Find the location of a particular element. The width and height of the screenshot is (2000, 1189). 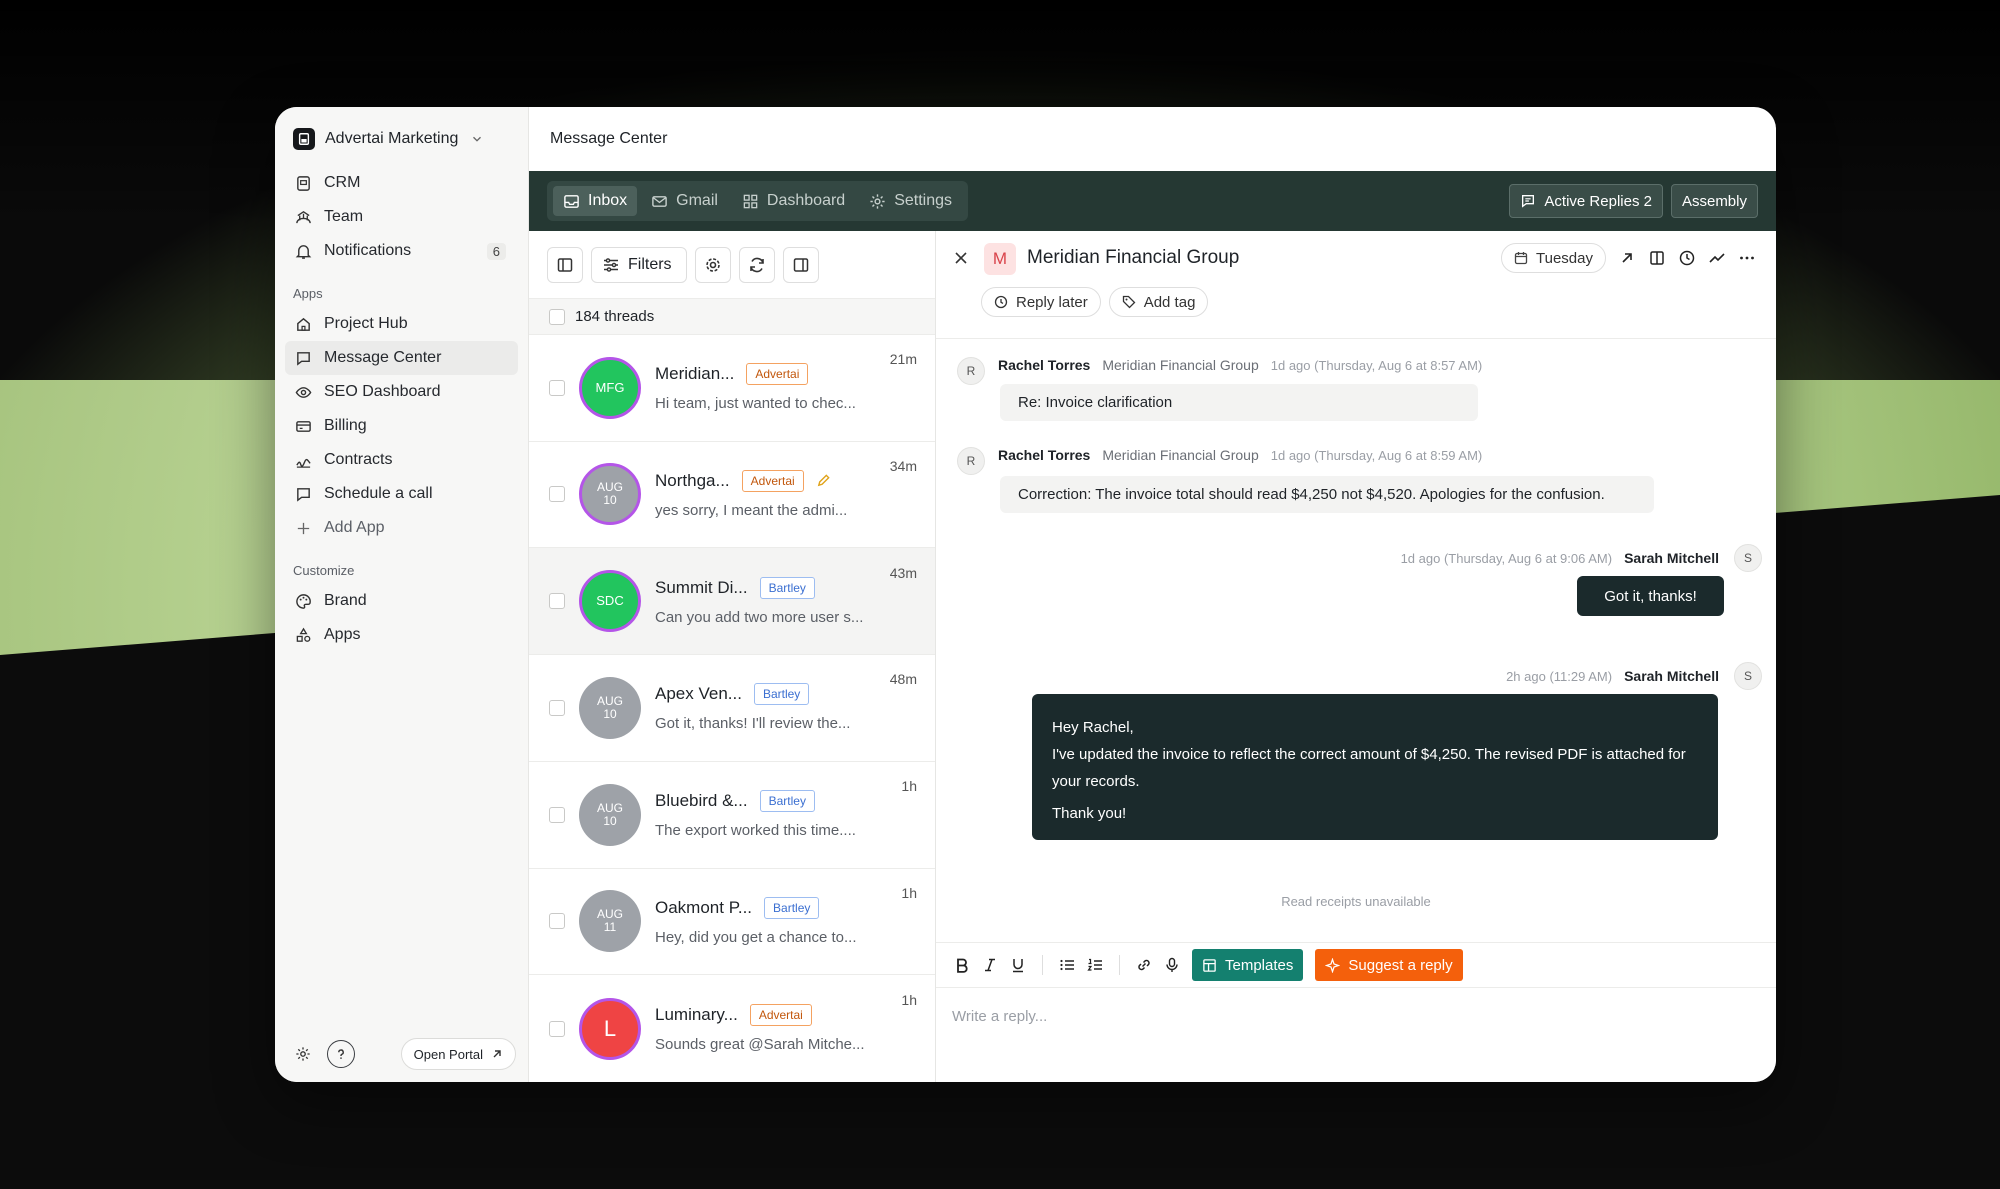

template-icon is located at coordinates (1209, 965).